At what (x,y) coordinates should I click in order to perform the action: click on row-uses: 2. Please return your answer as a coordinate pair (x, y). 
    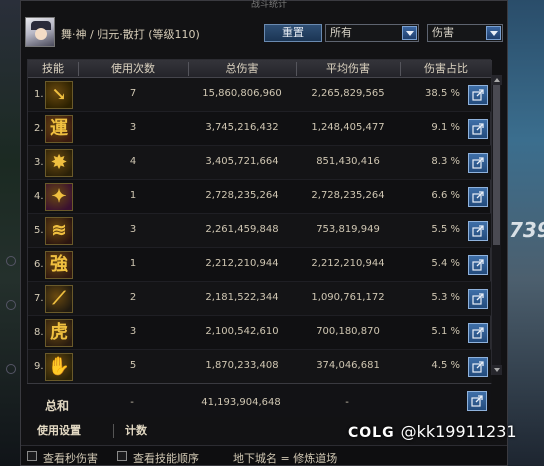
    Looking at the image, I should click on (133, 297).